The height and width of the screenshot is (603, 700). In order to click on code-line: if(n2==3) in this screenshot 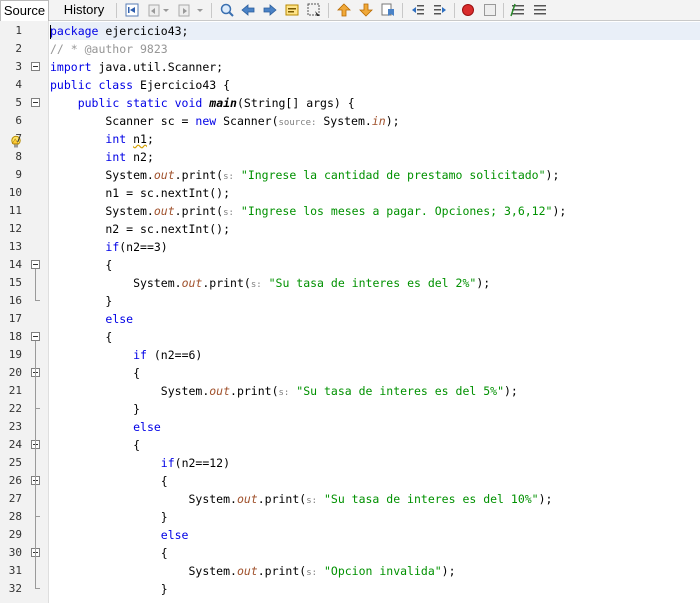, I will do `click(375, 247)`.